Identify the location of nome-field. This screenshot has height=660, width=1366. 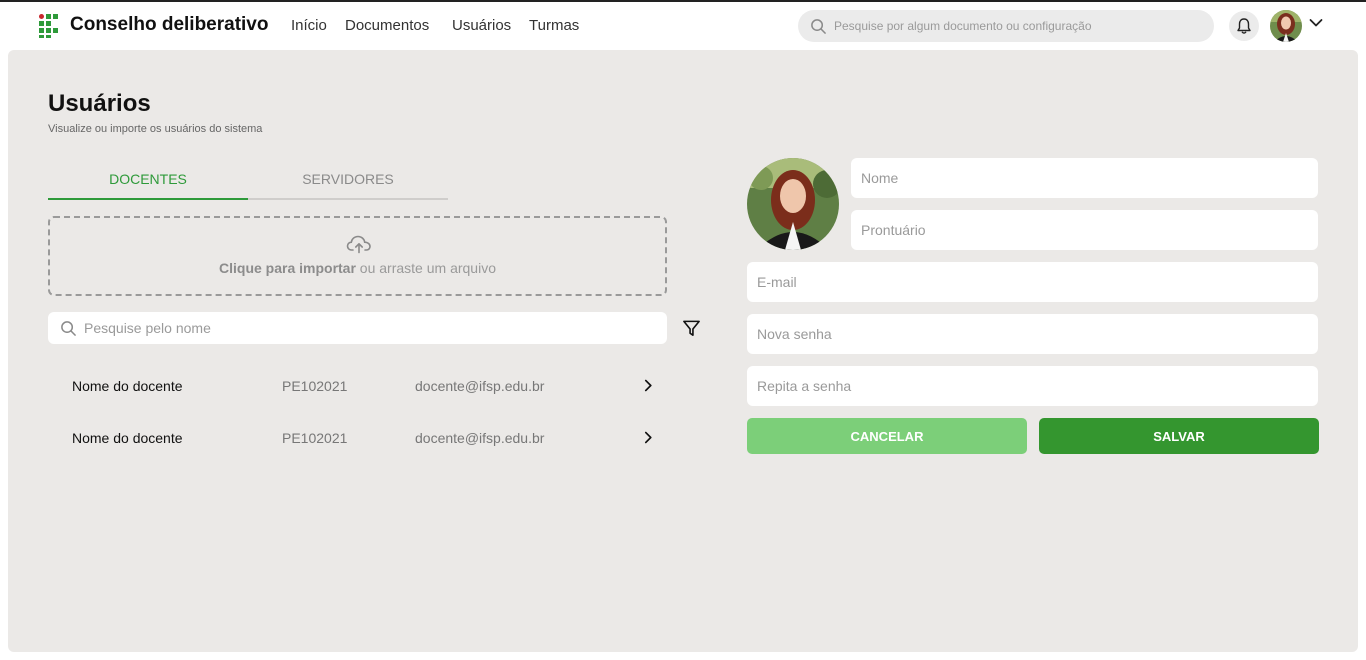
(1084, 178).